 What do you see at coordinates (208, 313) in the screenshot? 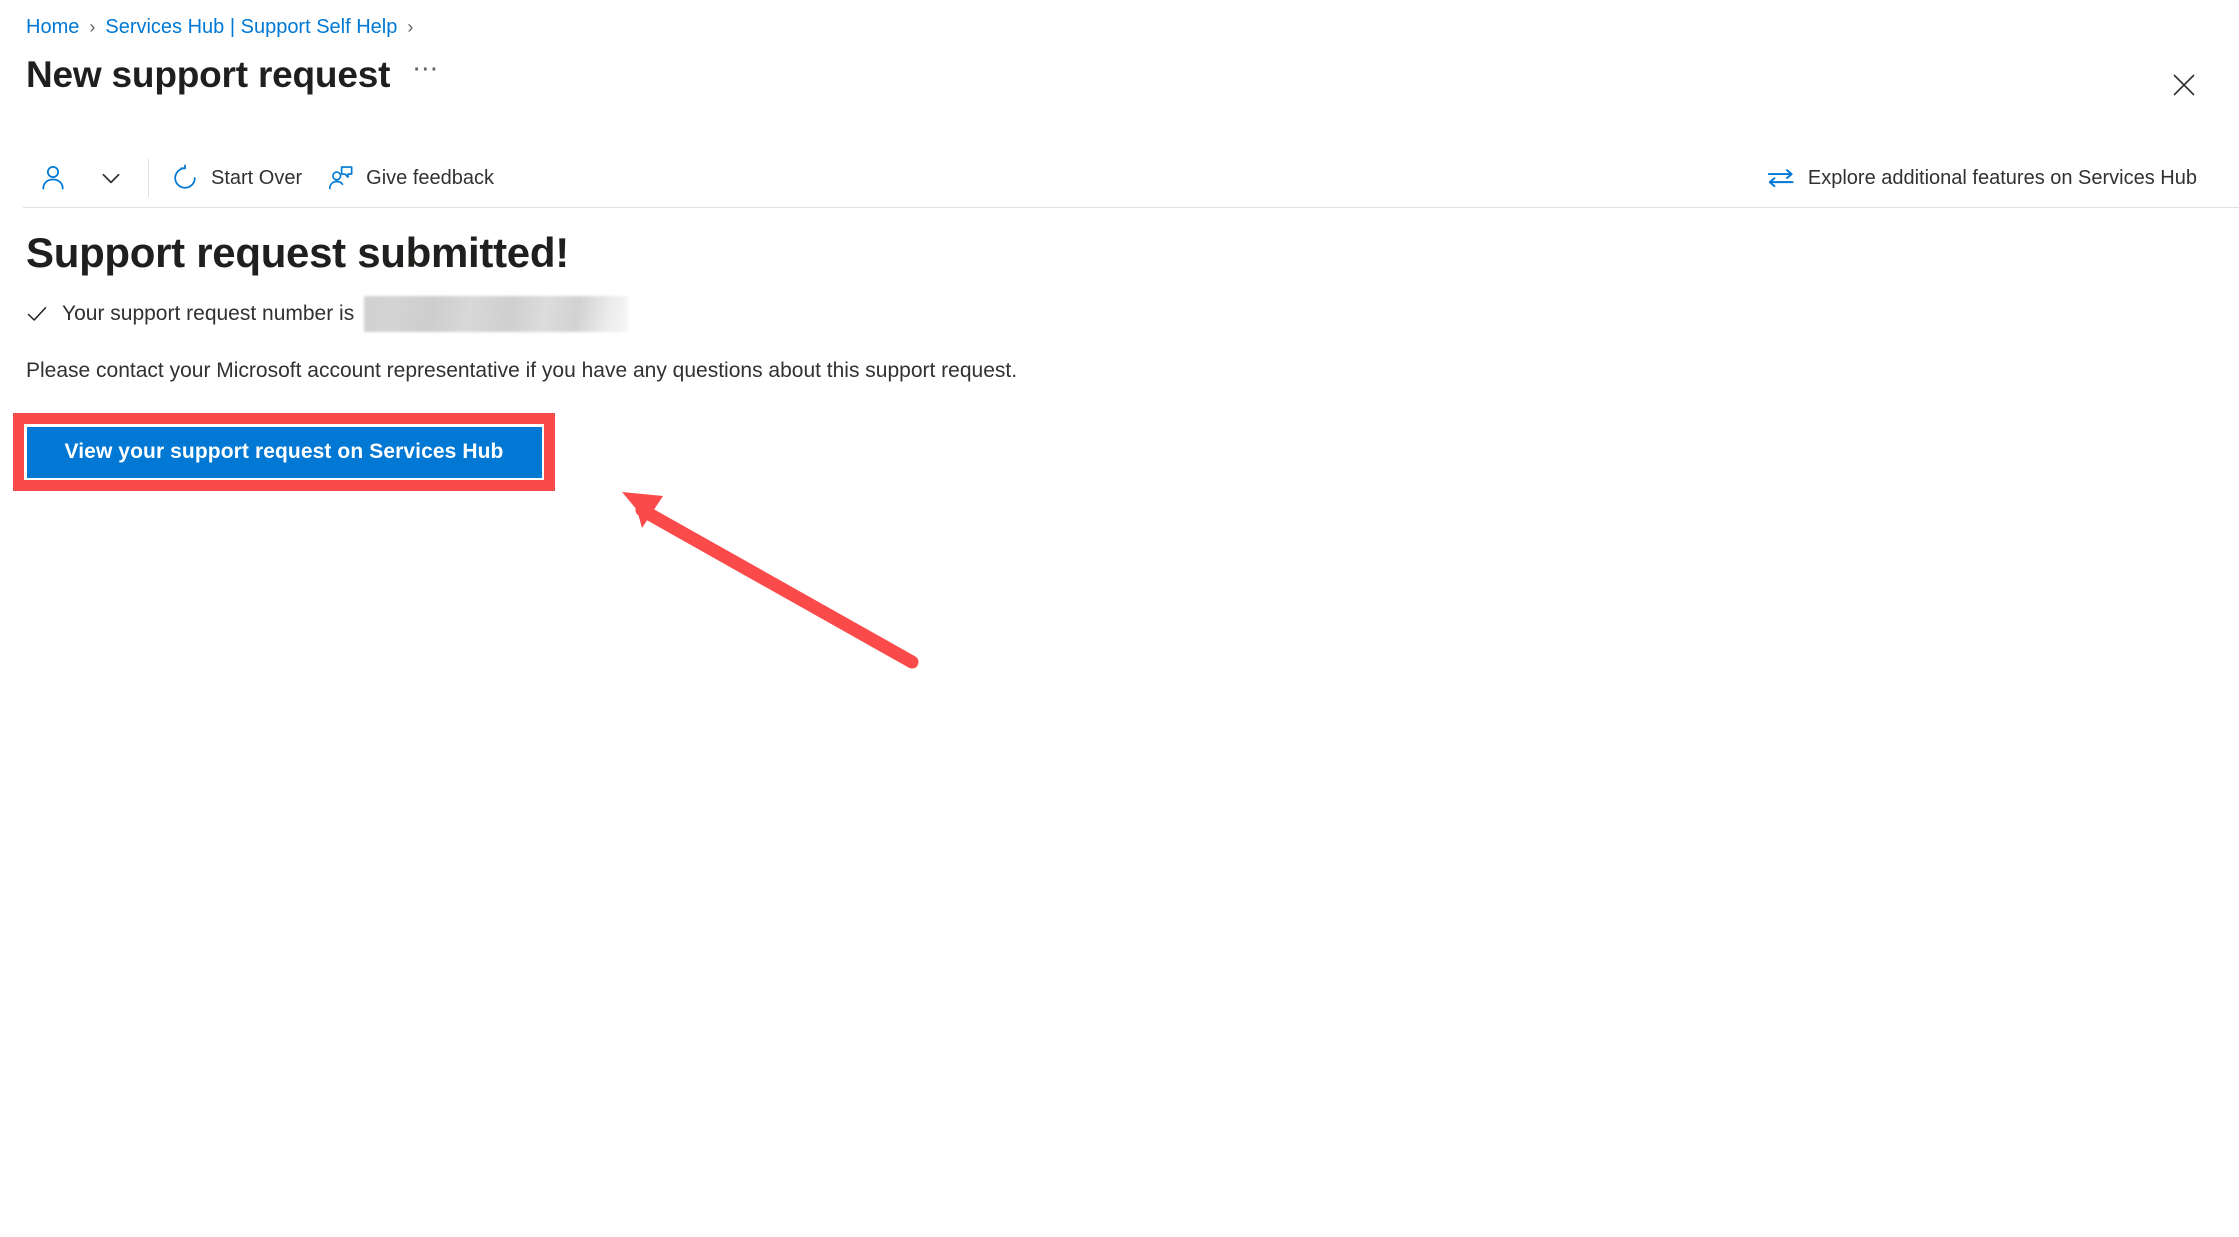
I see `support-request-number-label: Your support request number is` at bounding box center [208, 313].